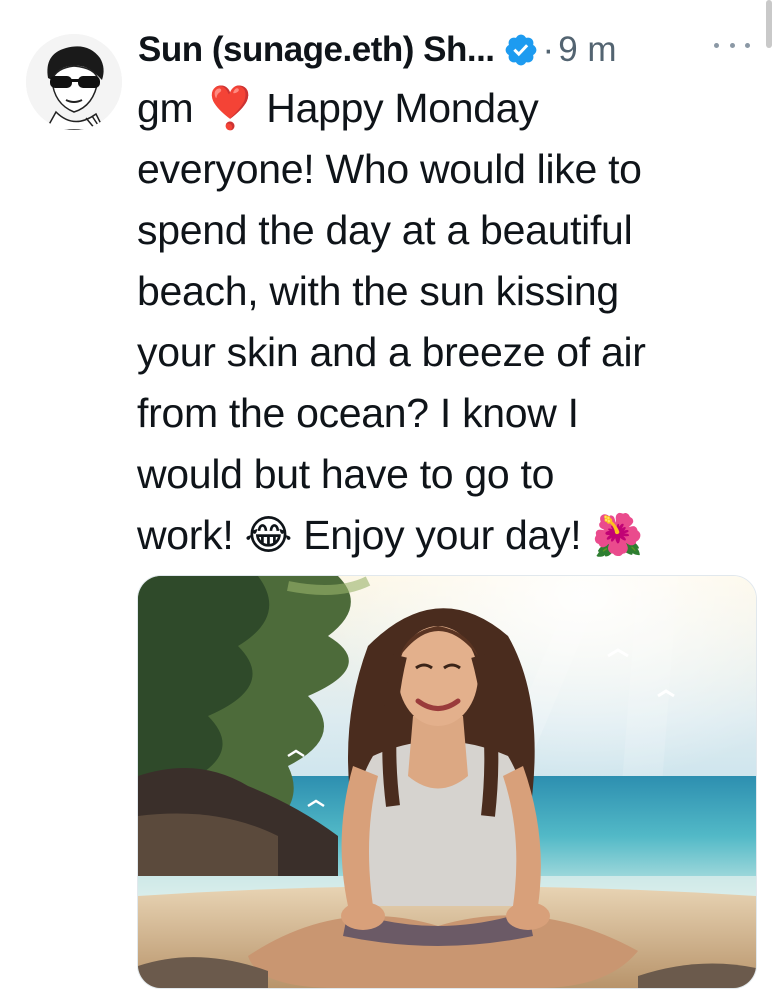  What do you see at coordinates (391, 352) in the screenshot?
I see `tweet-text-line: your skin and a breeze of air` at bounding box center [391, 352].